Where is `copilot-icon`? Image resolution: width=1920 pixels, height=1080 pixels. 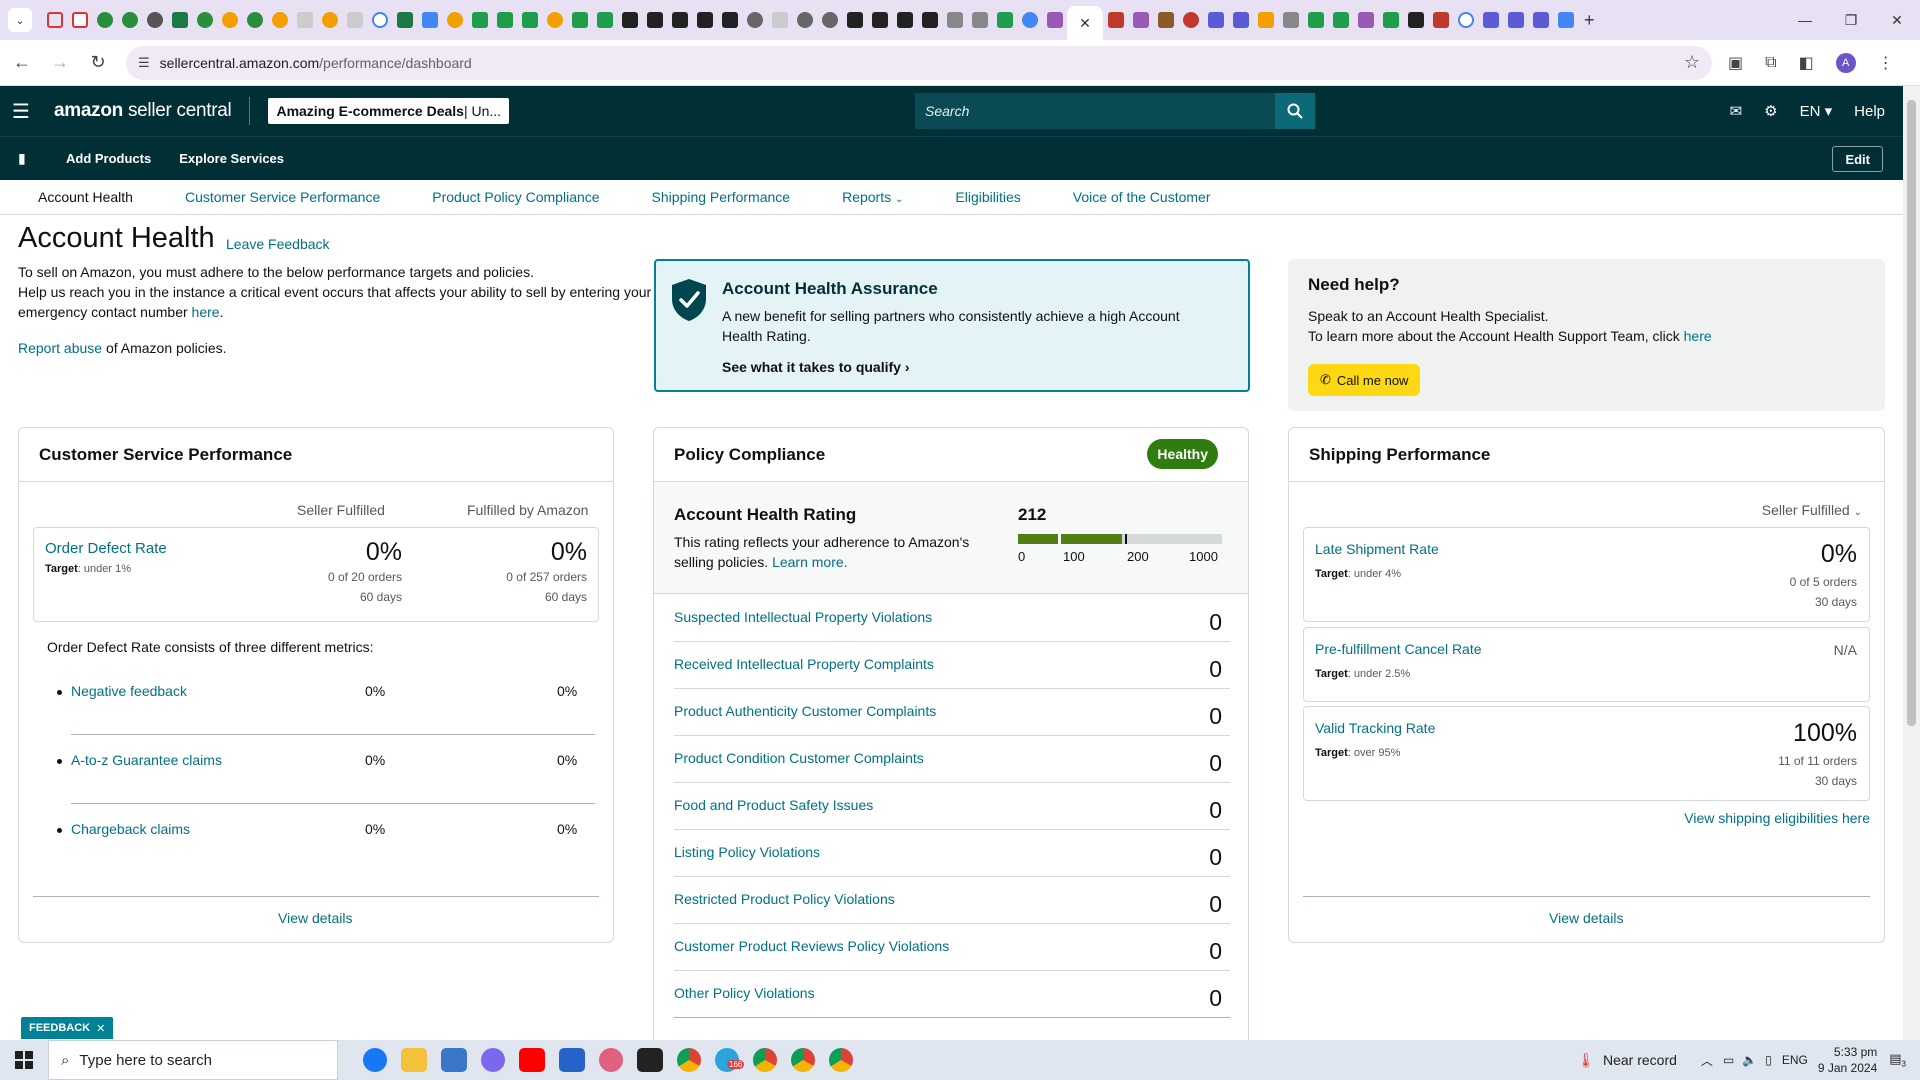 copilot-icon is located at coordinates (493, 1060).